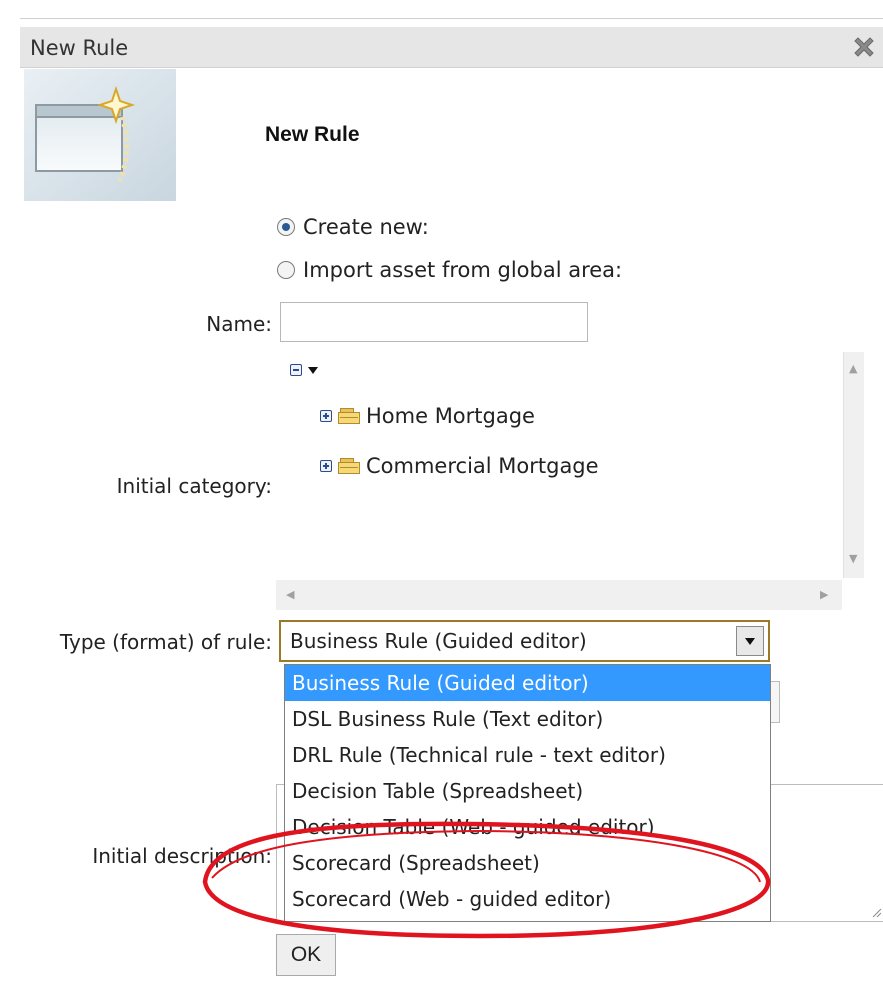 The image size is (883, 999). I want to click on name-input, so click(434, 322).